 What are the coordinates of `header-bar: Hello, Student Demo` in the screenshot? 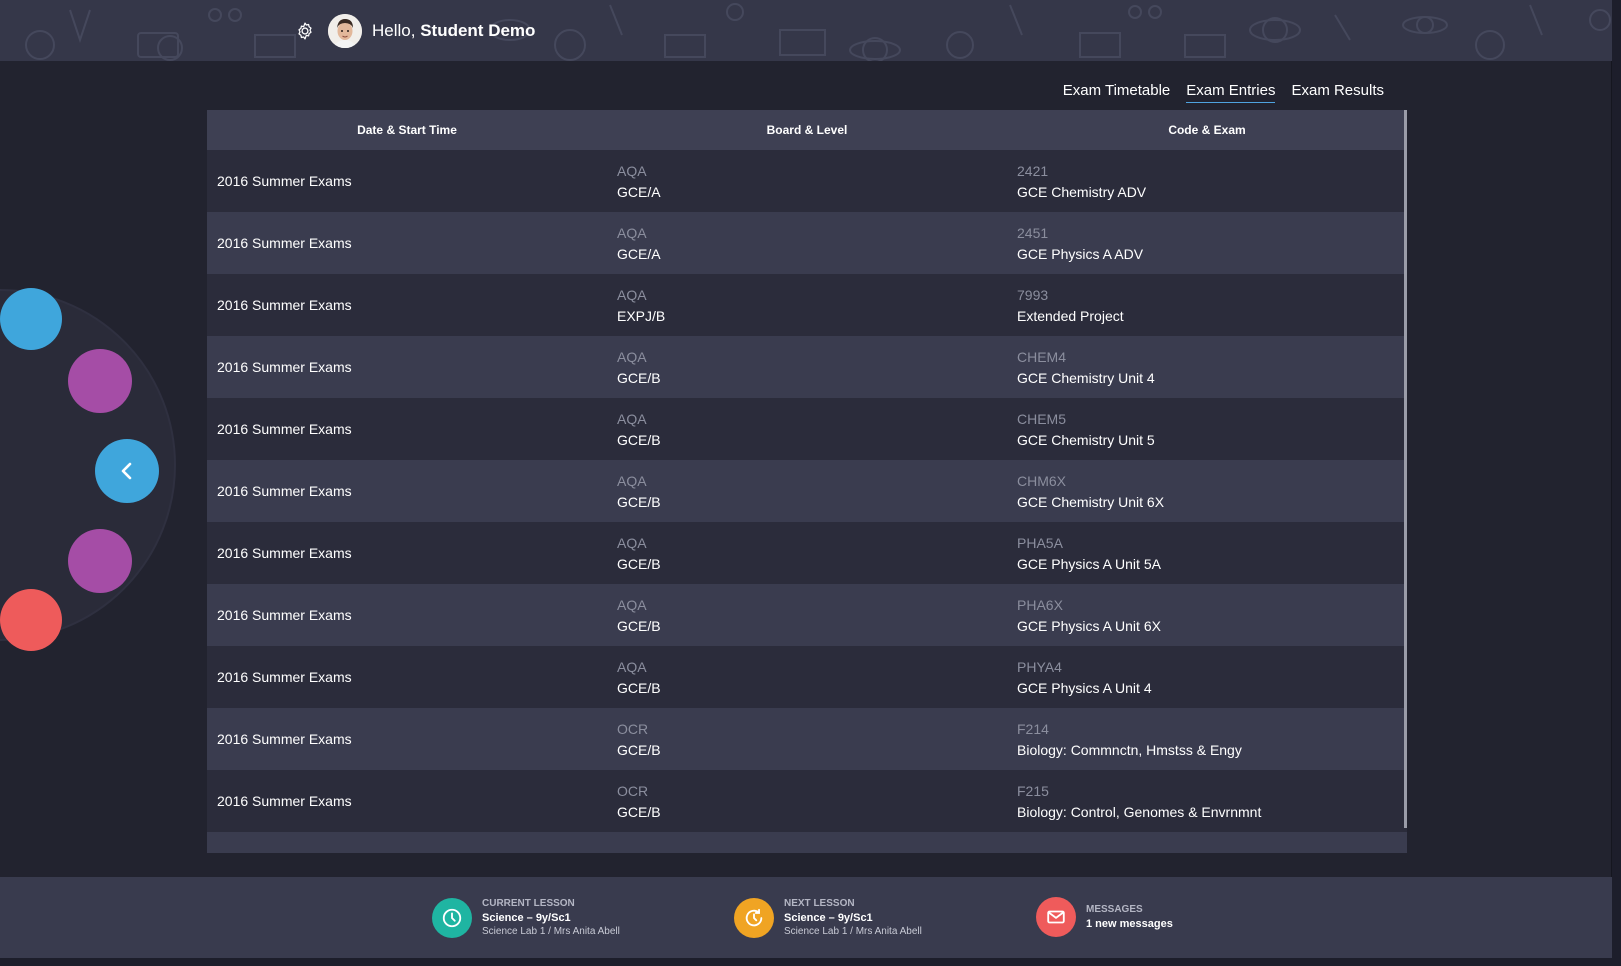 It's located at (806, 30).